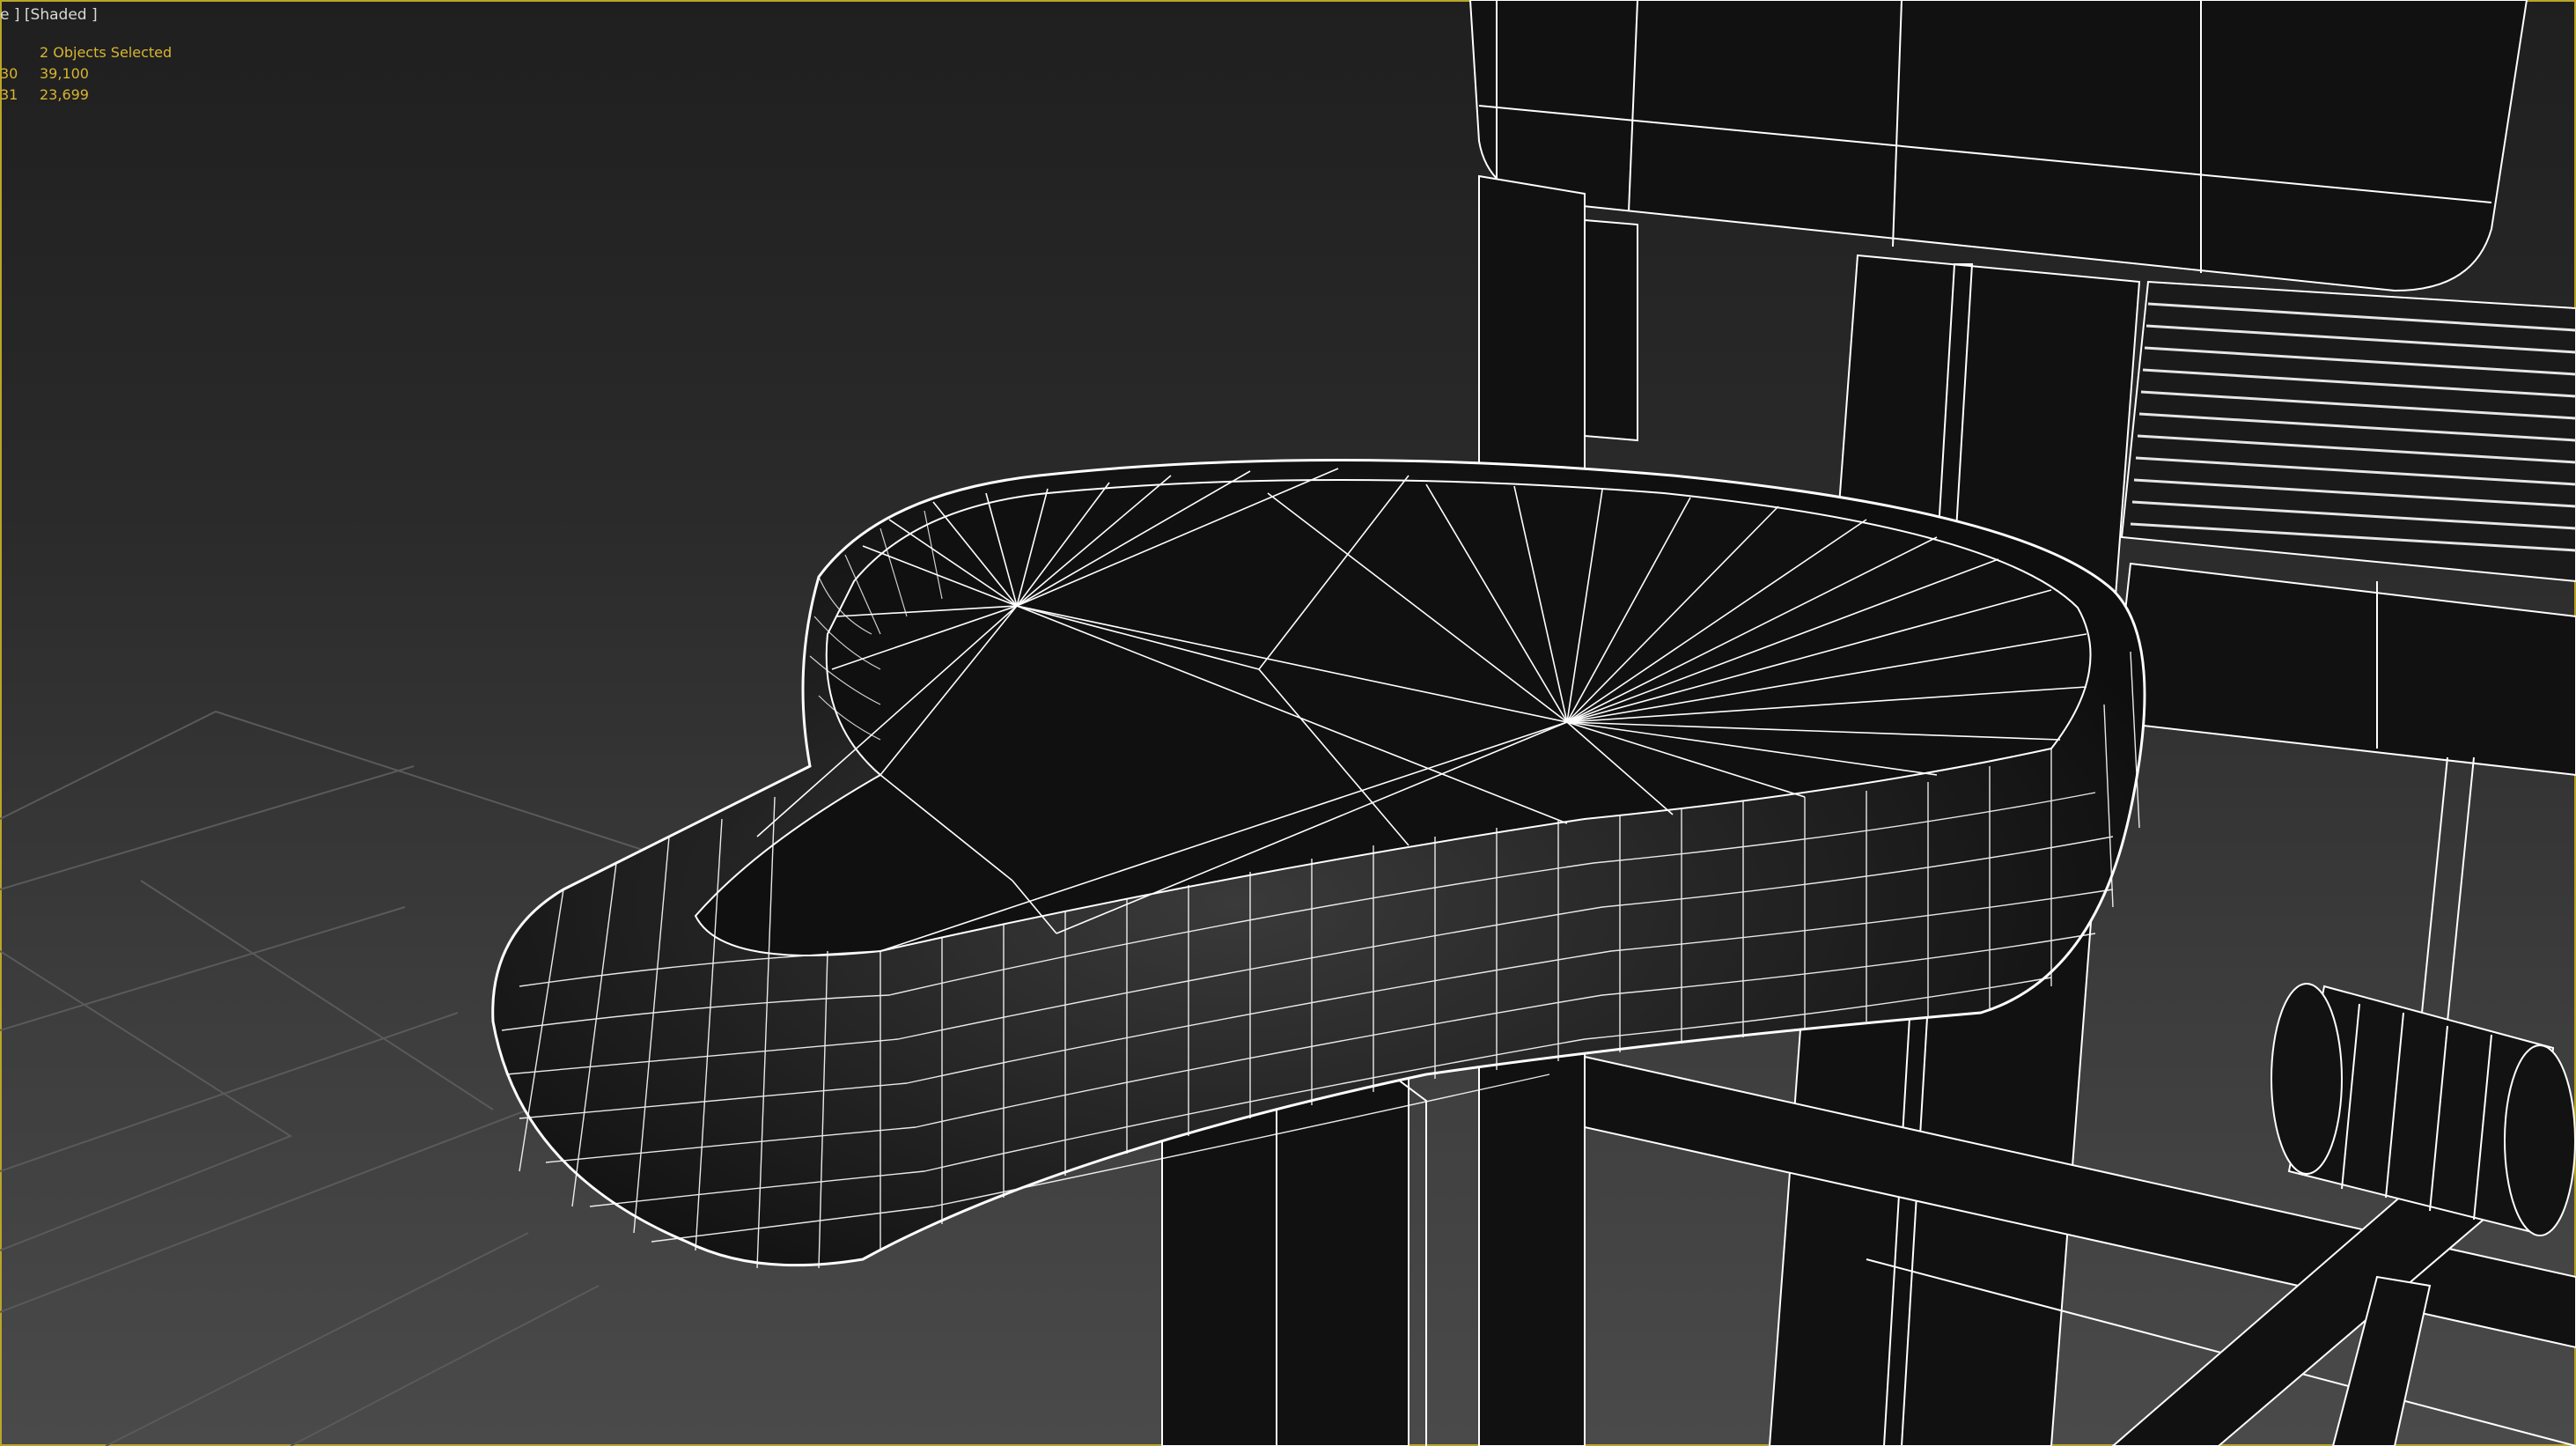 The height and width of the screenshot is (1446, 2576). What do you see at coordinates (2424, 1109) in the screenshot?
I see `leg-roller` at bounding box center [2424, 1109].